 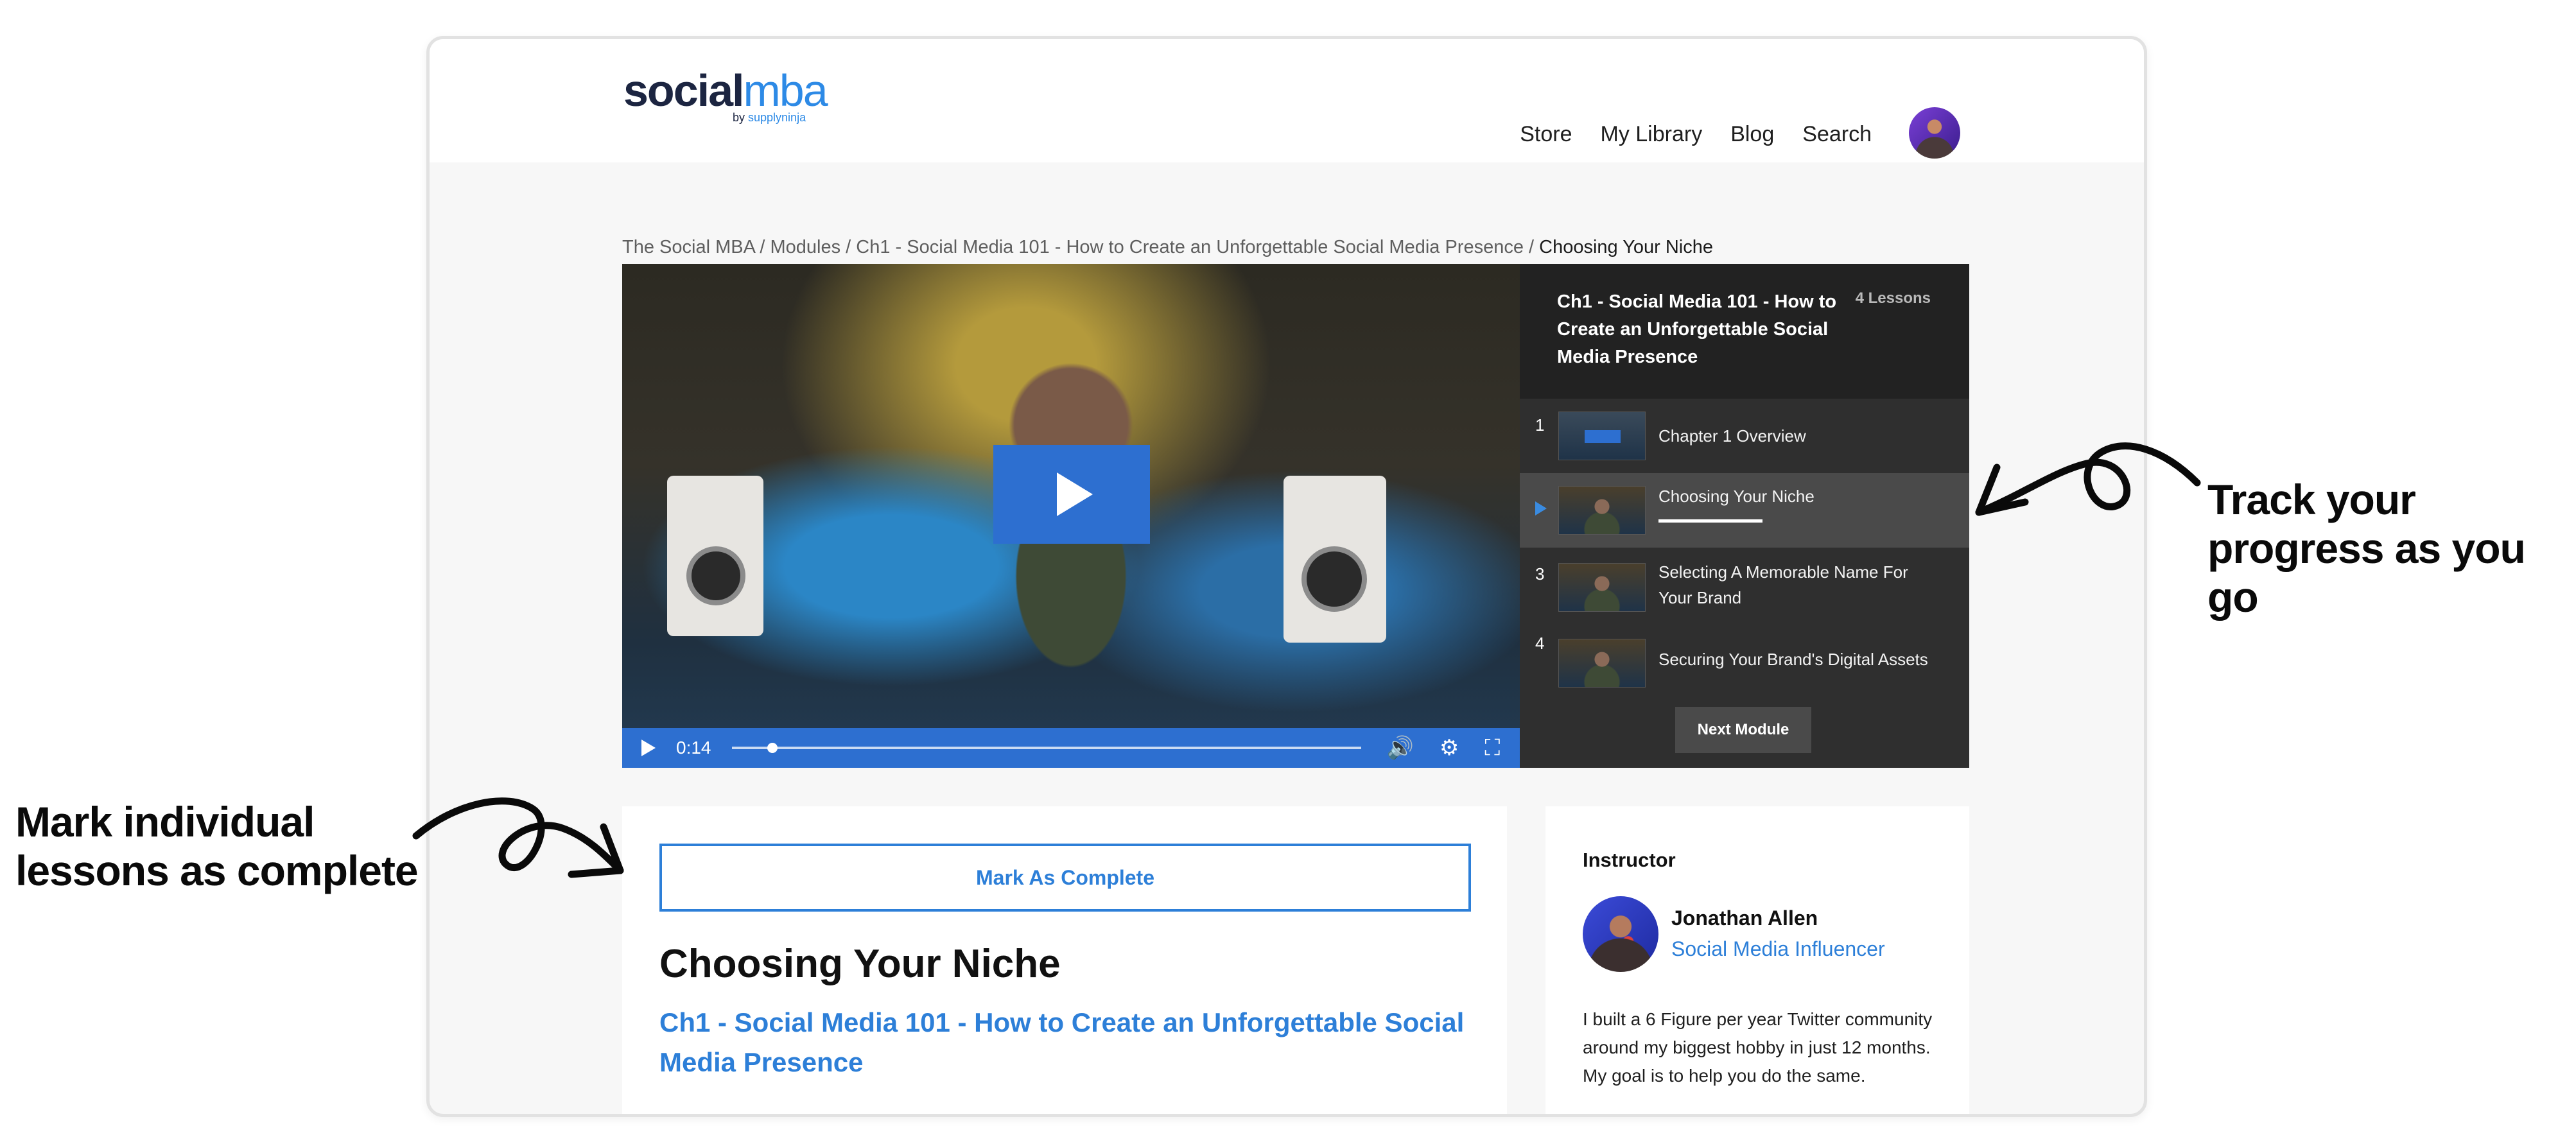 What do you see at coordinates (1744, 510) in the screenshot?
I see `lesson-item-active: Choosing Your Niche` at bounding box center [1744, 510].